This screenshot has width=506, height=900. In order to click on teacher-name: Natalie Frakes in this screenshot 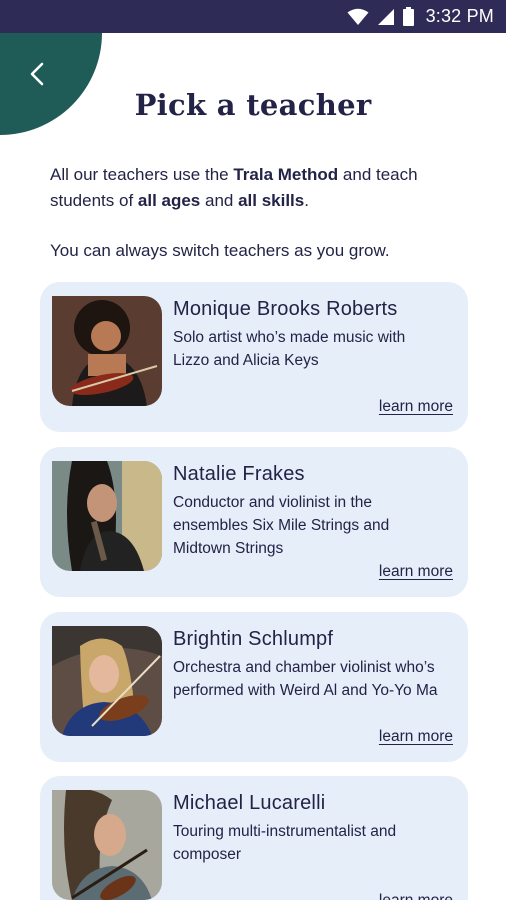, I will do `click(239, 474)`.